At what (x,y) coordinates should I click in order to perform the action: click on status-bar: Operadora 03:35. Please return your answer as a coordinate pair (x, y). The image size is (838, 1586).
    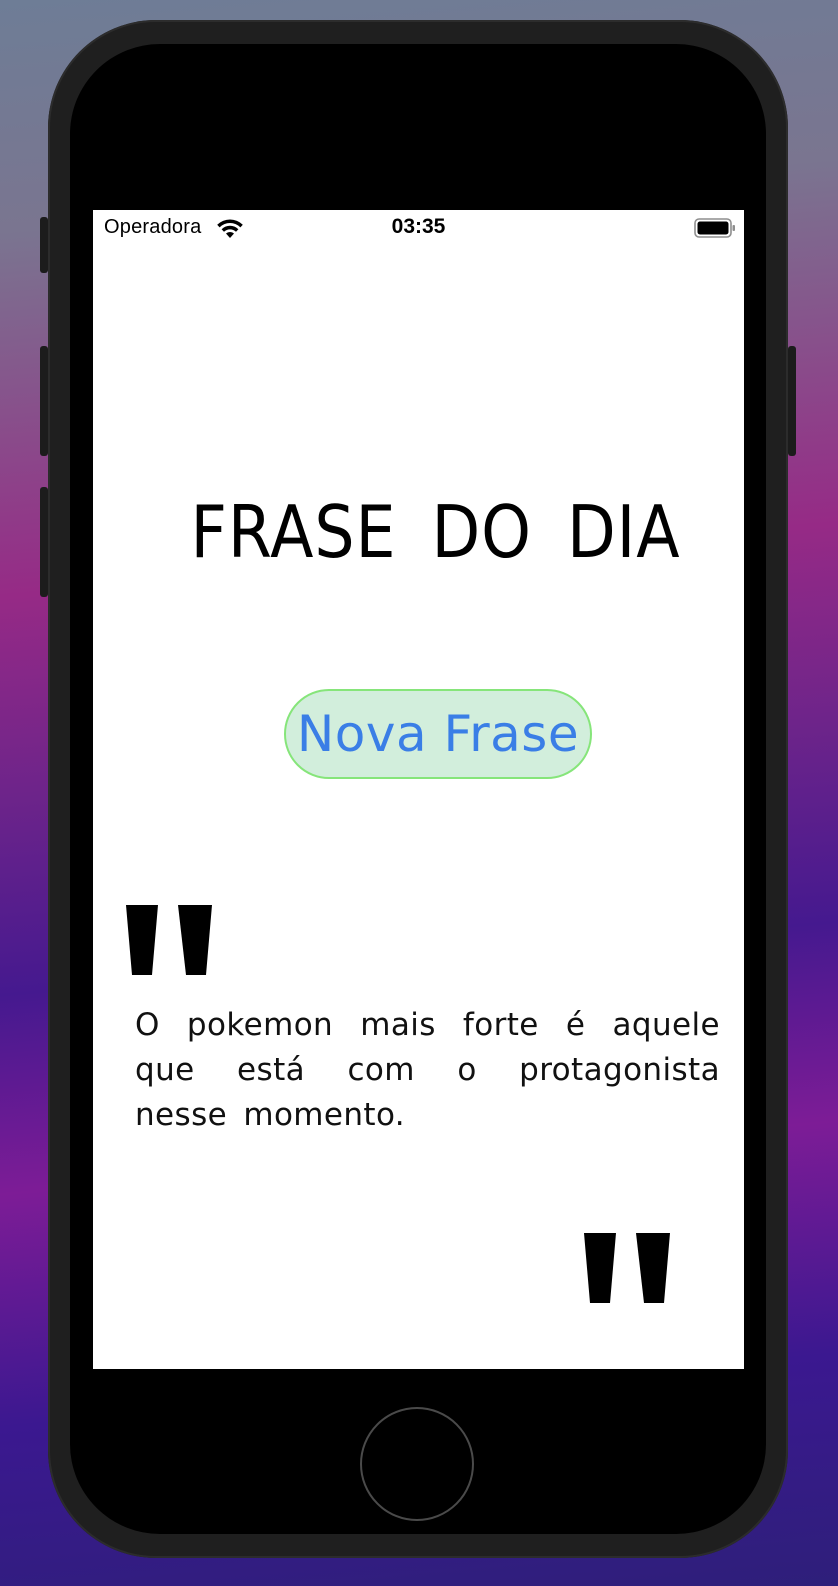
    Looking at the image, I should click on (418, 229).